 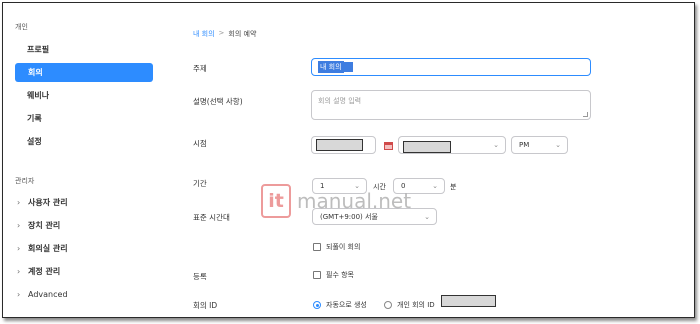 I want to click on sidebar-item-label: 계정 관리, so click(x=44, y=271).